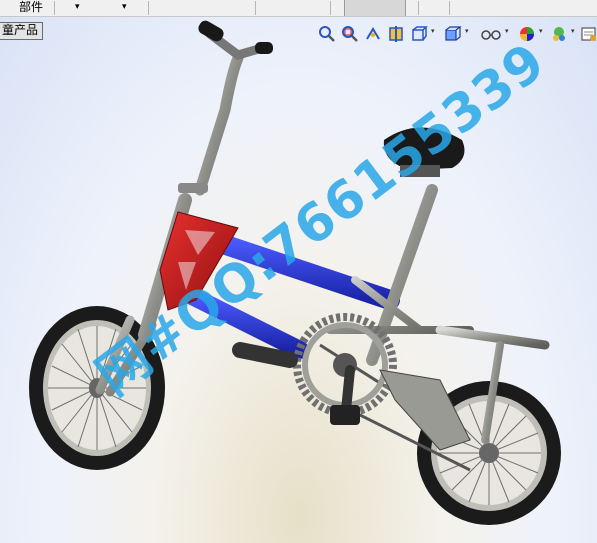 The width and height of the screenshot is (597, 543). I want to click on edit-appearance-icon, so click(527, 34).